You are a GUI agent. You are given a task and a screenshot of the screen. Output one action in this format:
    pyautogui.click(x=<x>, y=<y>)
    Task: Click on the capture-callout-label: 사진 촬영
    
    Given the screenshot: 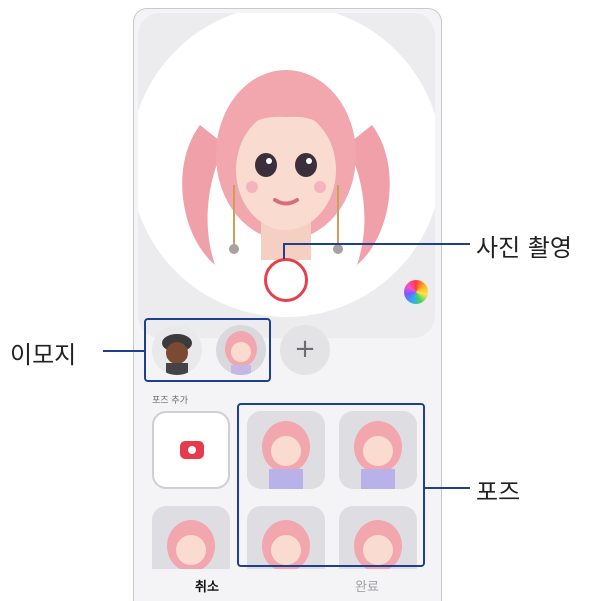 What is the action you would take?
    pyautogui.click(x=524, y=248)
    